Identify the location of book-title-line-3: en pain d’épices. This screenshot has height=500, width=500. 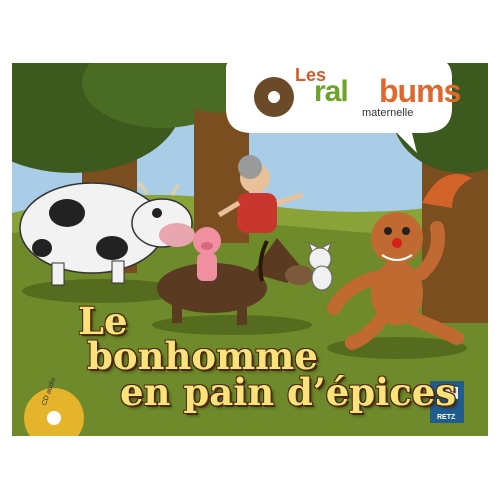
(288, 392).